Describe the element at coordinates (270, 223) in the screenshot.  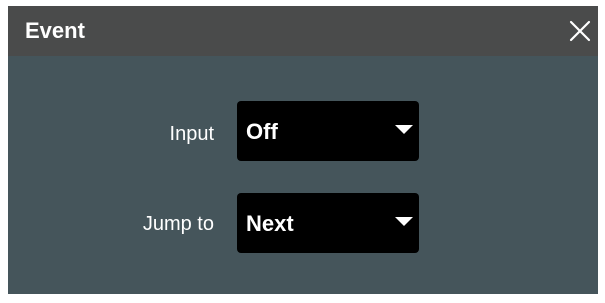
I see `jump-to-select-value: Next` at that location.